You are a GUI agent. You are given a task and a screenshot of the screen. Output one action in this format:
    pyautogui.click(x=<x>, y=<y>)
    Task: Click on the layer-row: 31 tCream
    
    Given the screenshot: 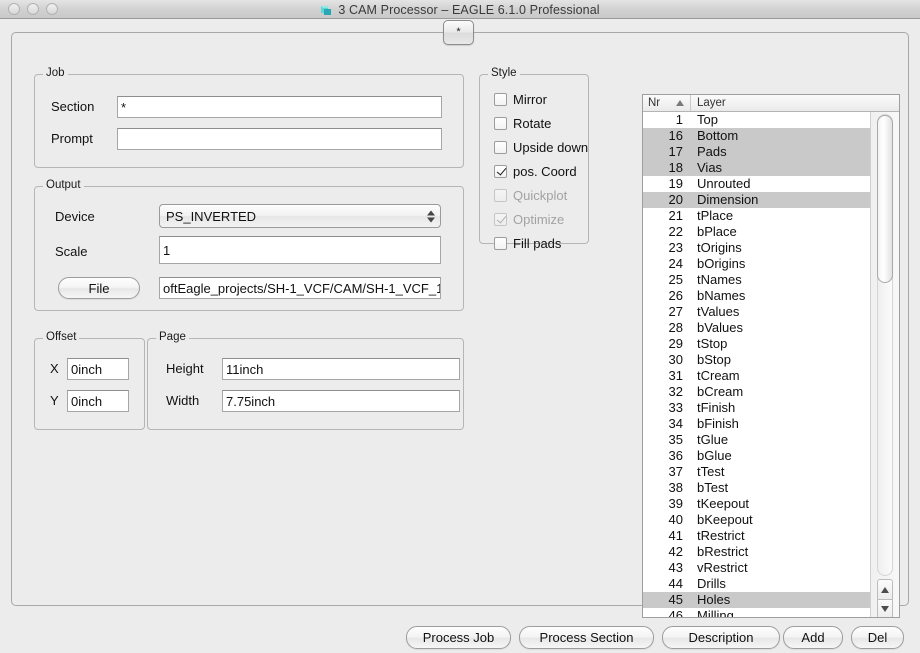 What is the action you would take?
    pyautogui.click(x=757, y=376)
    